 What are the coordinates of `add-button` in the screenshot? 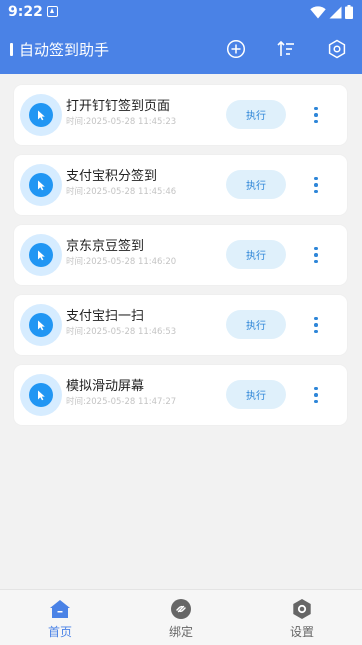 It's located at (236, 49).